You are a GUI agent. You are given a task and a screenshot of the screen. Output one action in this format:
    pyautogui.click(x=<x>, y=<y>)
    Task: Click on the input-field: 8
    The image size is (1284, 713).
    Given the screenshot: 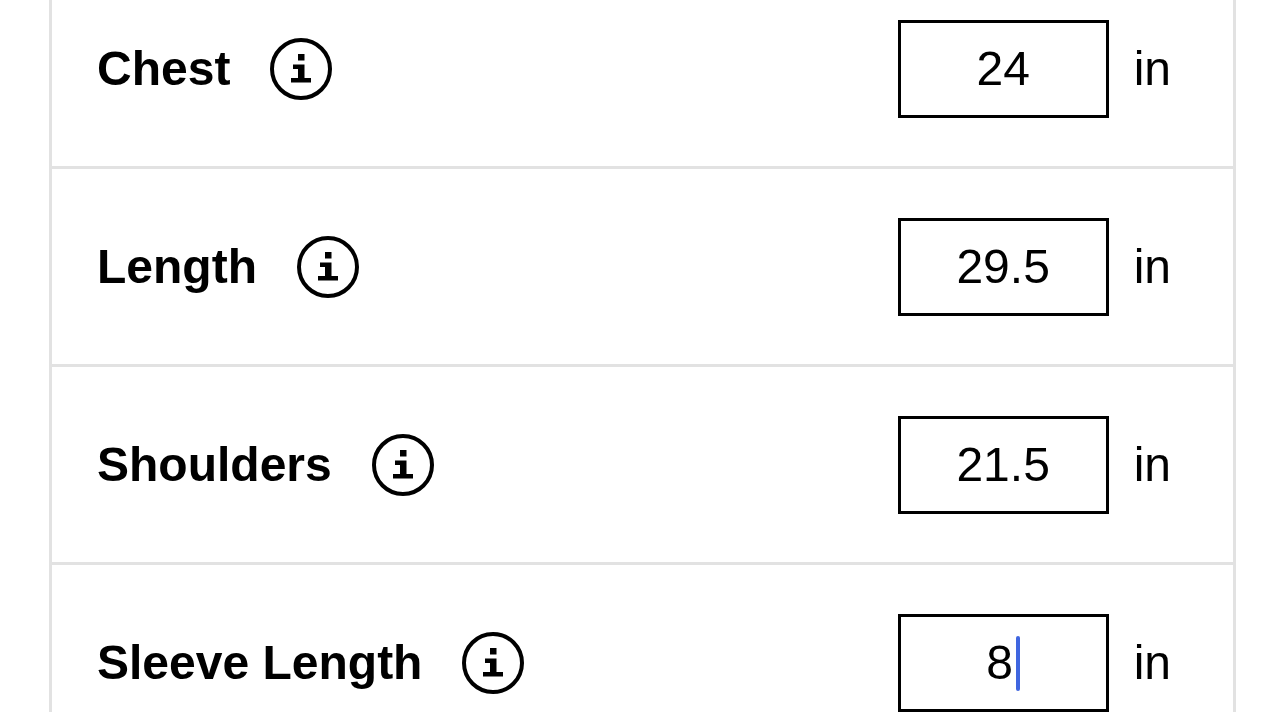 What is the action you would take?
    pyautogui.click(x=1003, y=663)
    